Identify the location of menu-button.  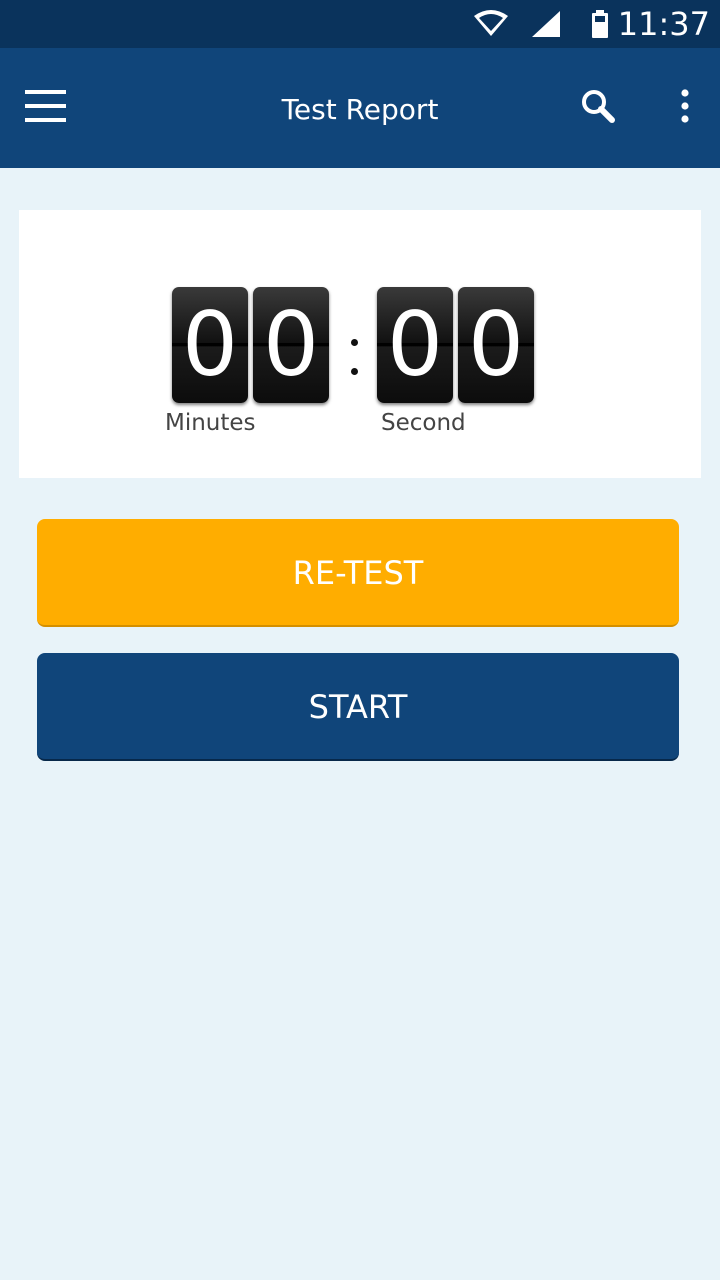
(46, 108).